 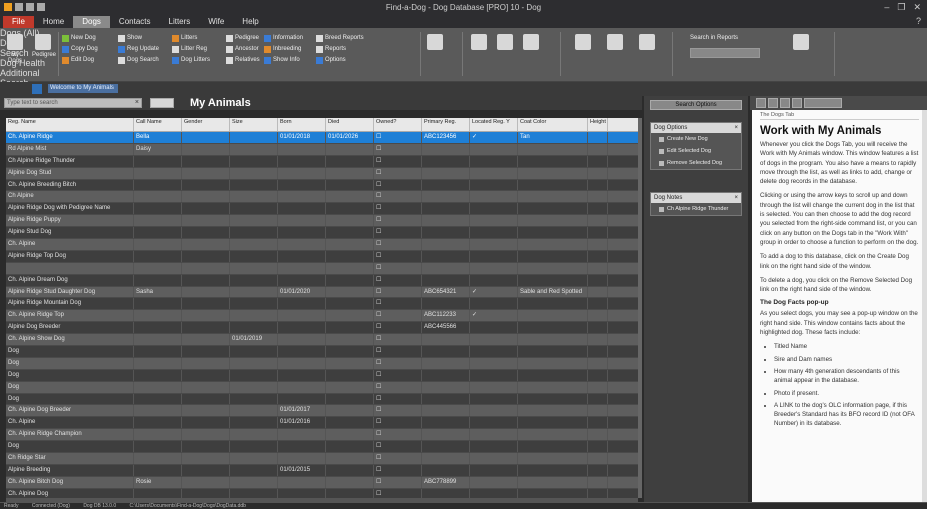 I want to click on table-row: Alpine Ridge Mountain Dog ☐, so click(x=322, y=304).